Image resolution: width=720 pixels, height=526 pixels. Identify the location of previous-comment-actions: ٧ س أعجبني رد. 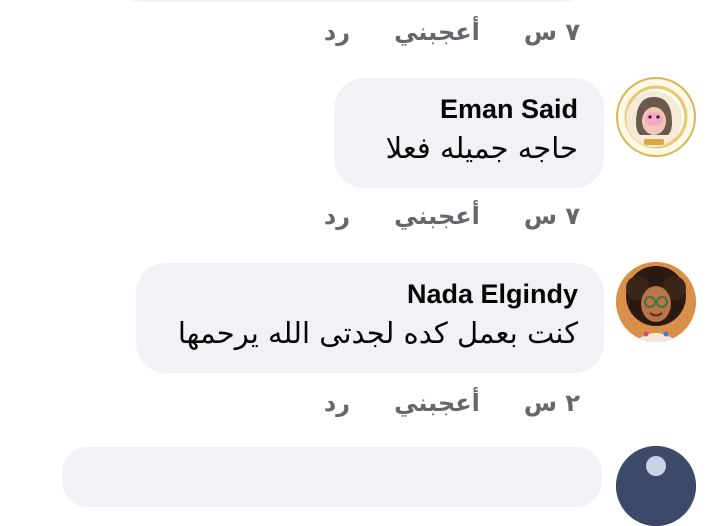
(452, 32).